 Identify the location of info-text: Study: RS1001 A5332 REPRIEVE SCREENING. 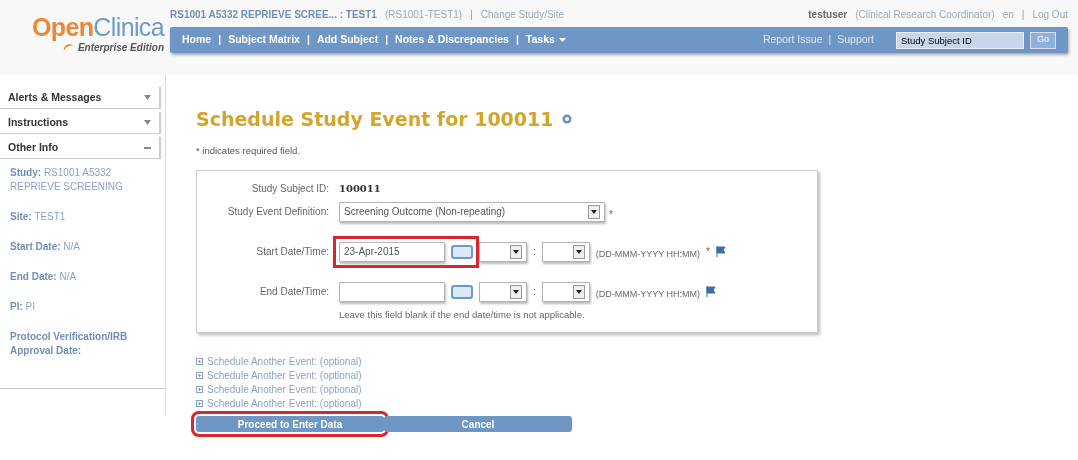
(67, 180).